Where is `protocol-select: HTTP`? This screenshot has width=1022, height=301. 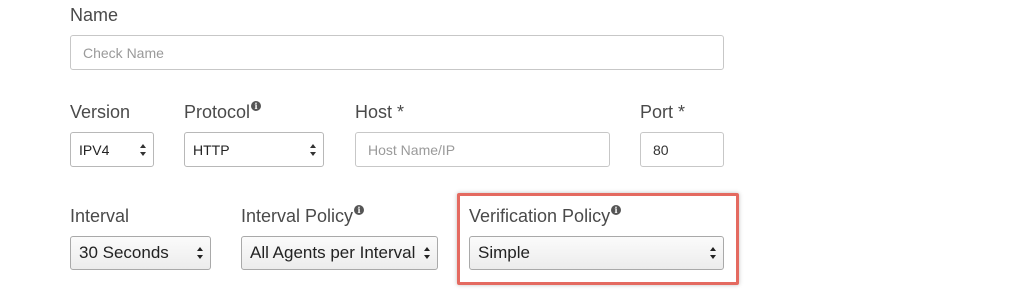 protocol-select: HTTP is located at coordinates (254, 149).